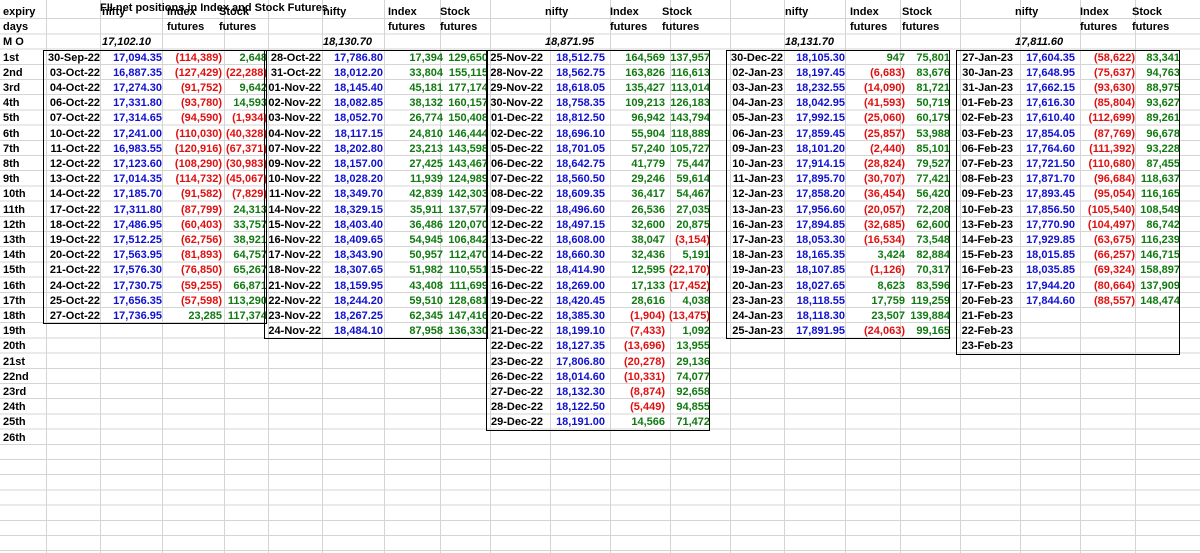 The height and width of the screenshot is (553, 1200). Describe the element at coordinates (16, 27) in the screenshot. I see `row-label: days` at that location.